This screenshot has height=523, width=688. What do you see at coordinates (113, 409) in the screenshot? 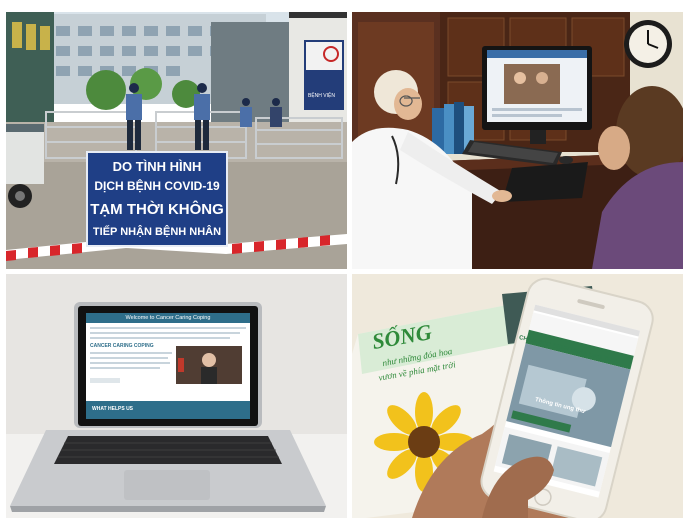
I see `website-section-2-title: WHAT HELPS US` at bounding box center [113, 409].